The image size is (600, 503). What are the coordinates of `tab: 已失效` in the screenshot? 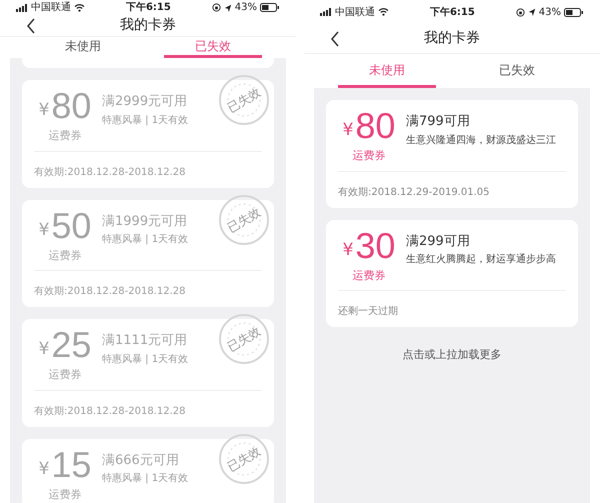 It's located at (517, 71).